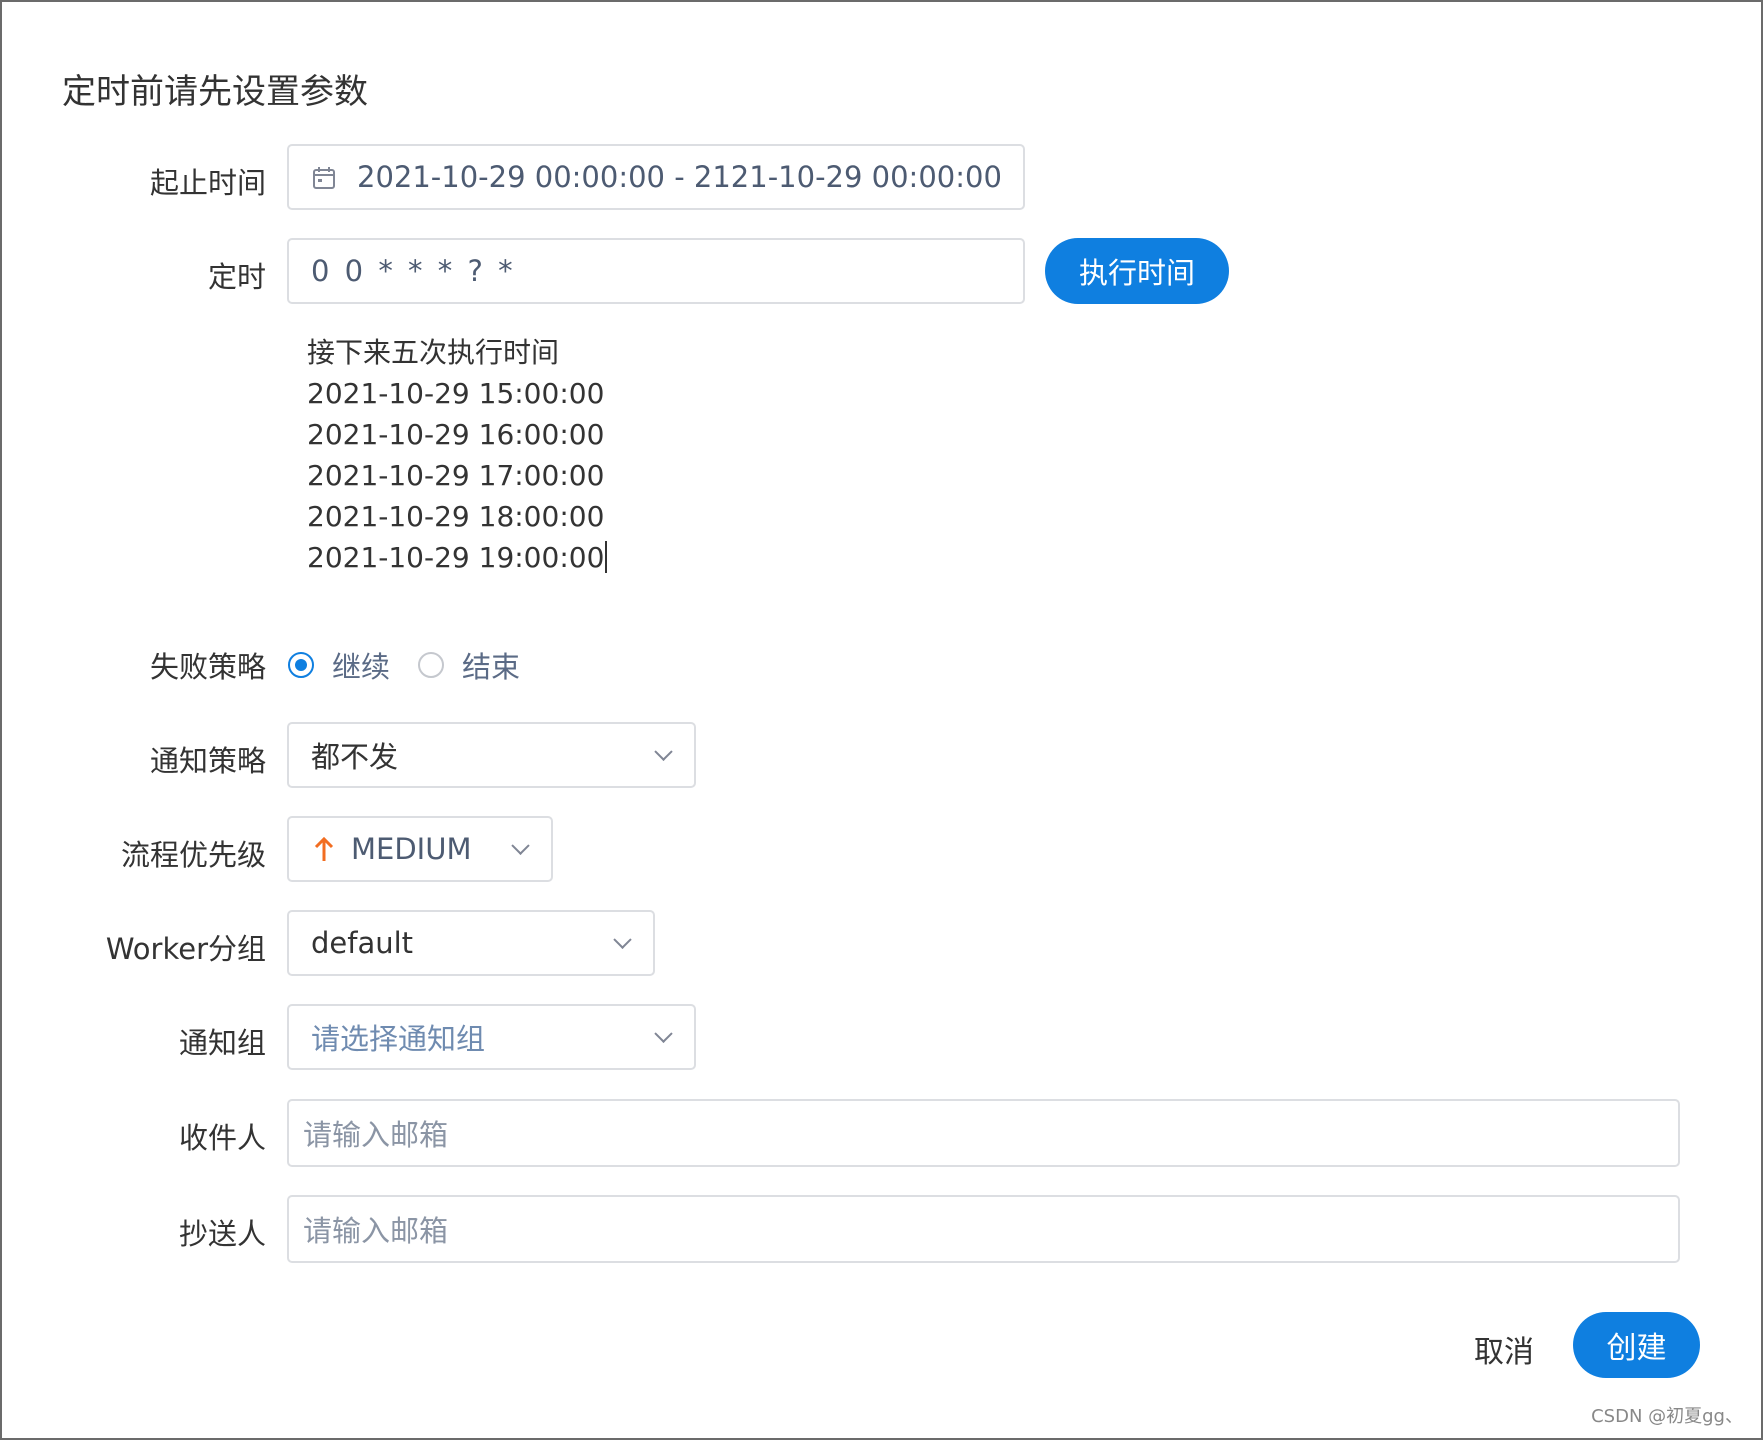 This screenshot has height=1440, width=1763. I want to click on watermark: CSDN @初夏gg、, so click(1667, 1416).